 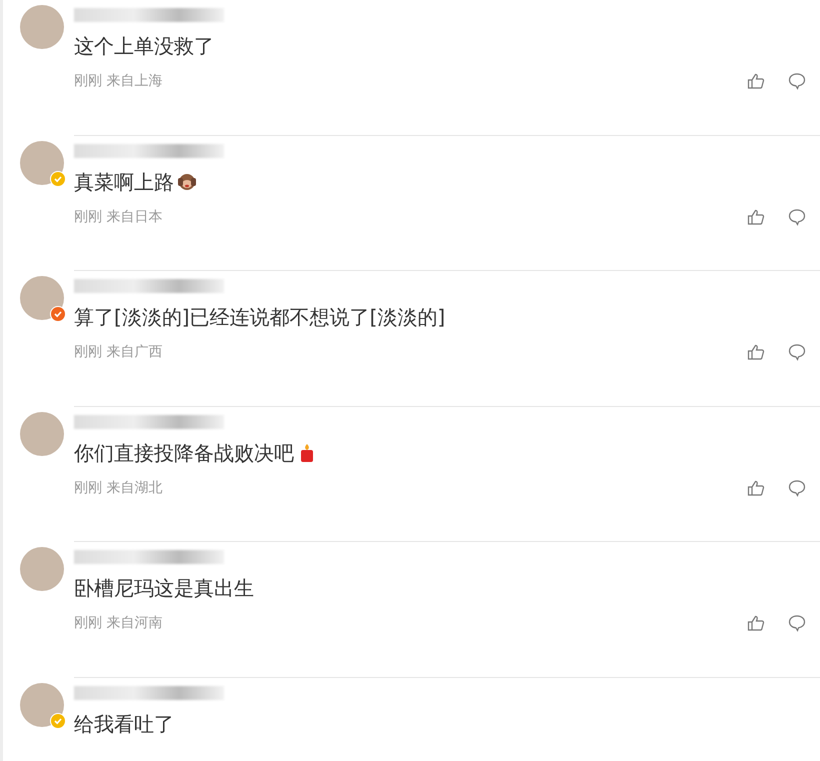 What do you see at coordinates (124, 724) in the screenshot?
I see `comment-text: 给我看吐了` at bounding box center [124, 724].